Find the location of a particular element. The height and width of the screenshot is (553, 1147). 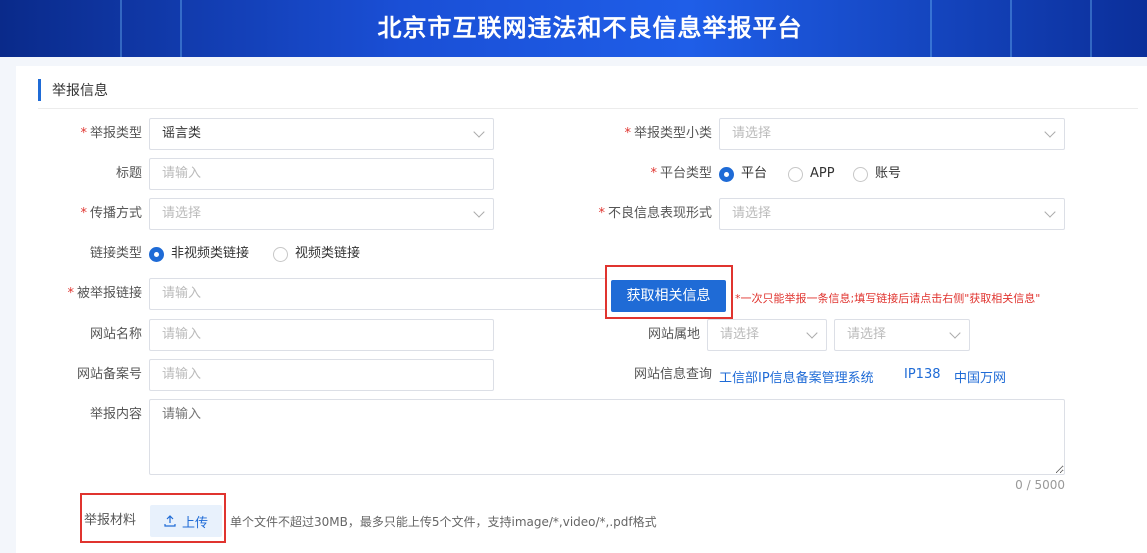

link-type-label: 链接类型 is located at coordinates (115, 253).